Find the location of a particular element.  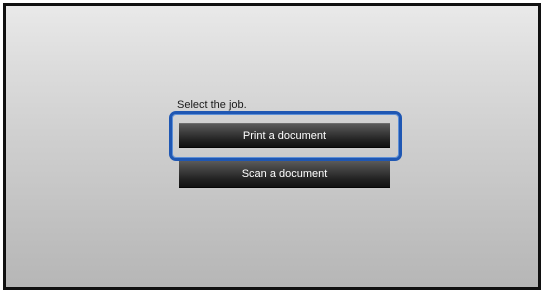

scan-document-button: Scan a document is located at coordinates (284, 174).